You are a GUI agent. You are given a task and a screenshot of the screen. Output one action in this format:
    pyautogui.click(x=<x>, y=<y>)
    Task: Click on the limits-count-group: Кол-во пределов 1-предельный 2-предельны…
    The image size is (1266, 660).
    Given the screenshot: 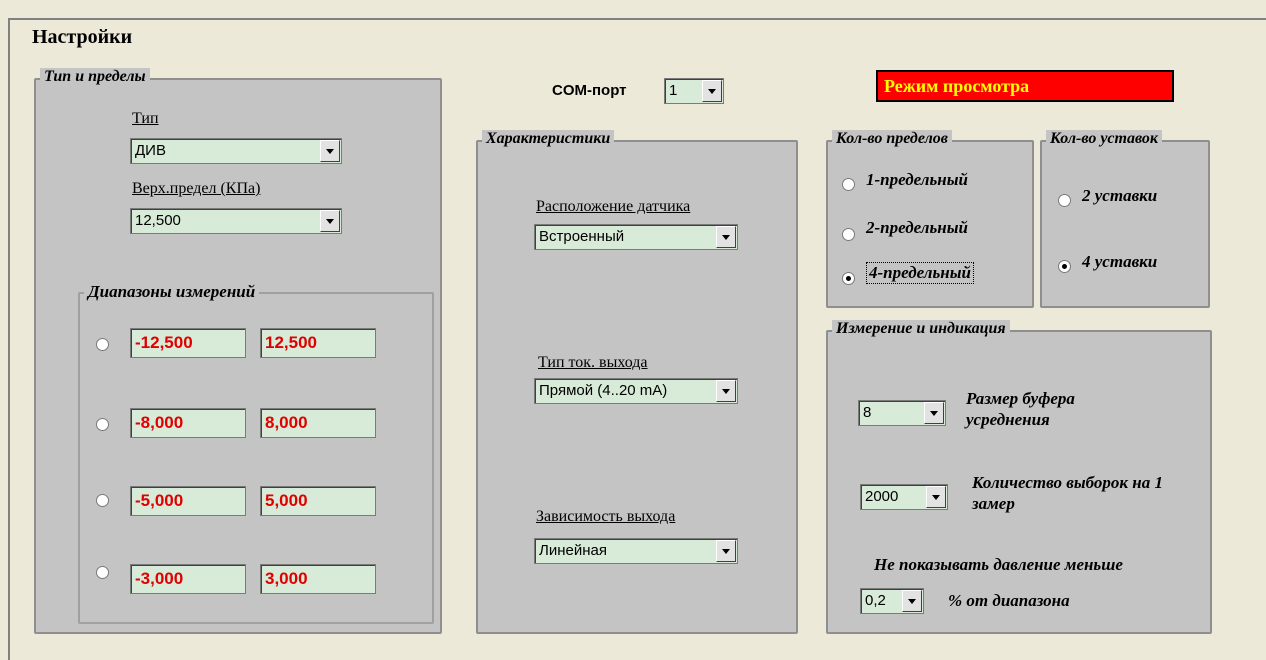 What is the action you would take?
    pyautogui.click(x=930, y=219)
    